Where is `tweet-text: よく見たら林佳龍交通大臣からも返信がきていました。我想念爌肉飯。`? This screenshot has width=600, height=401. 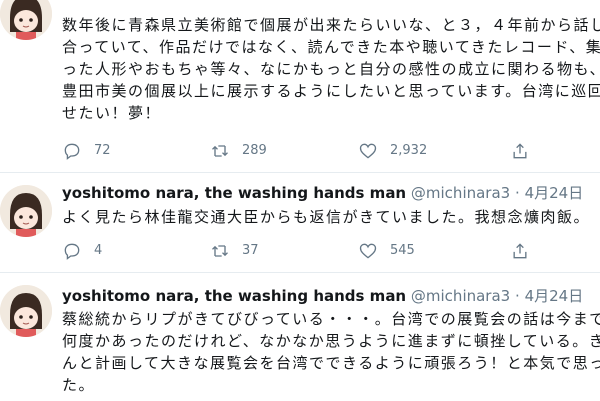
tweet-text: よく見たら林佳龍交通大臣からも返信がきていました。我想念爌肉飯。 is located at coordinates (326, 217).